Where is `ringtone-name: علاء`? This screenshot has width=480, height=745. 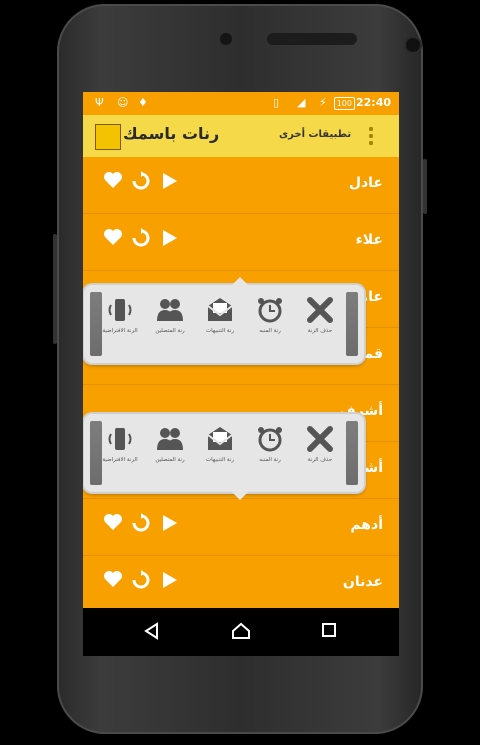 ringtone-name: علاء is located at coordinates (369, 240).